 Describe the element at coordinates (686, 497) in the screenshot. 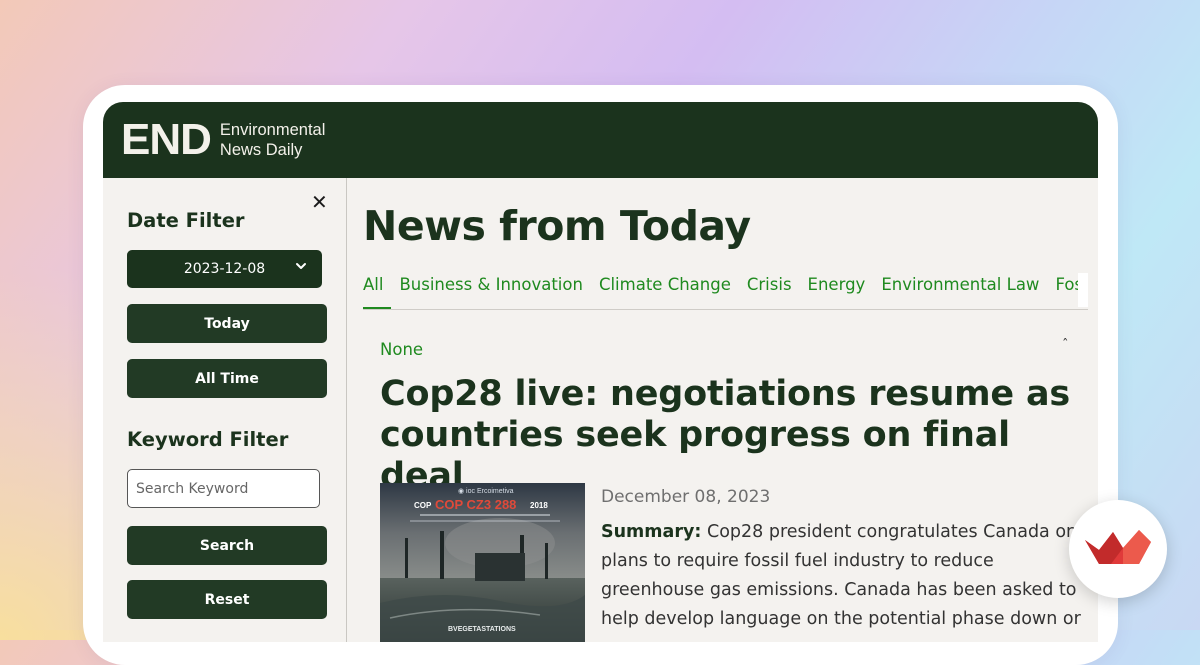

I see `article-date: December 08, 2023` at that location.